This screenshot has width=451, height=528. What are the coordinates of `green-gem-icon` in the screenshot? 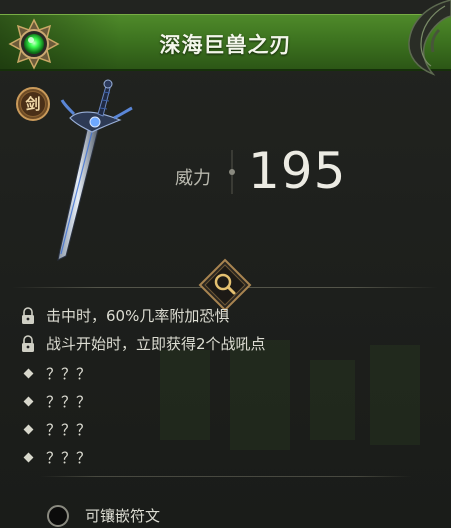 It's located at (34, 44).